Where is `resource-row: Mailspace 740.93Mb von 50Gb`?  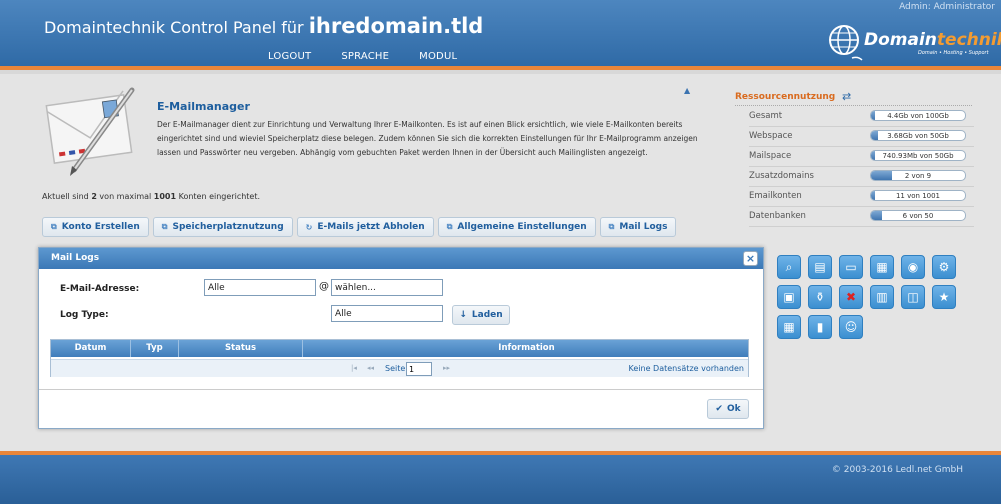 resource-row: Mailspace 740.93Mb von 50Gb is located at coordinates (861, 157).